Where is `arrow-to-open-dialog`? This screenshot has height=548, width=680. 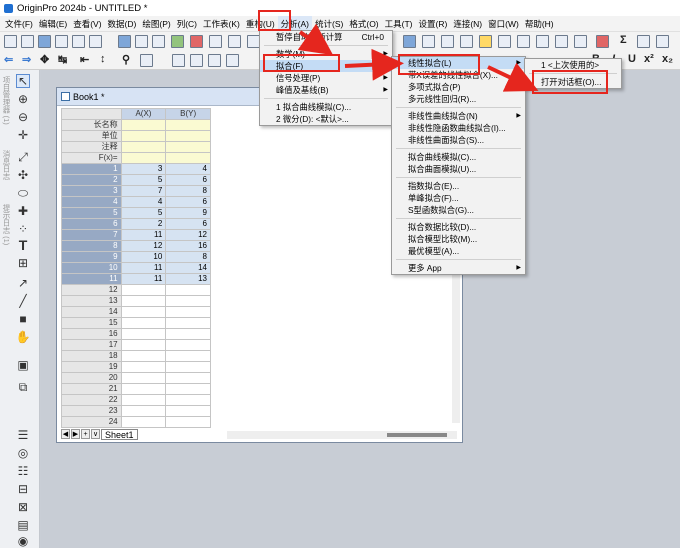
arrow-to-open-dialog is located at coordinates (513, 77).